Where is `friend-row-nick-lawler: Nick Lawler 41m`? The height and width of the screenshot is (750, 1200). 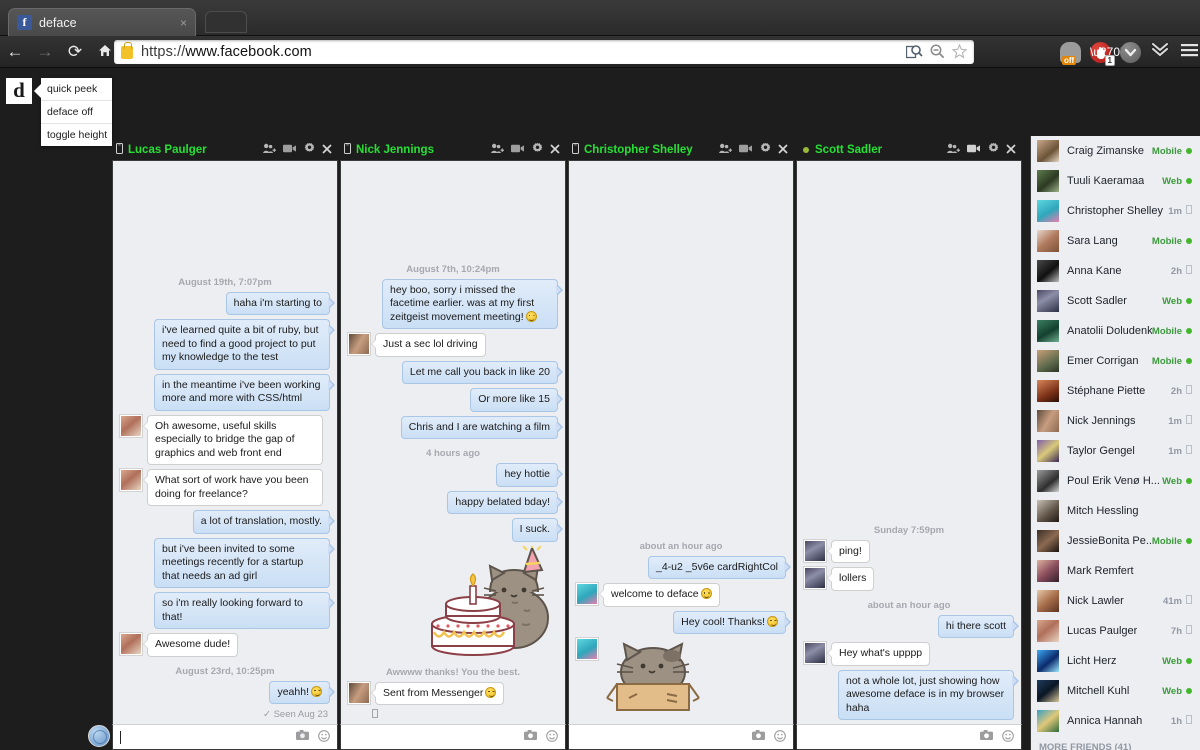 friend-row-nick-lawler: Nick Lawler 41m is located at coordinates (1115, 601).